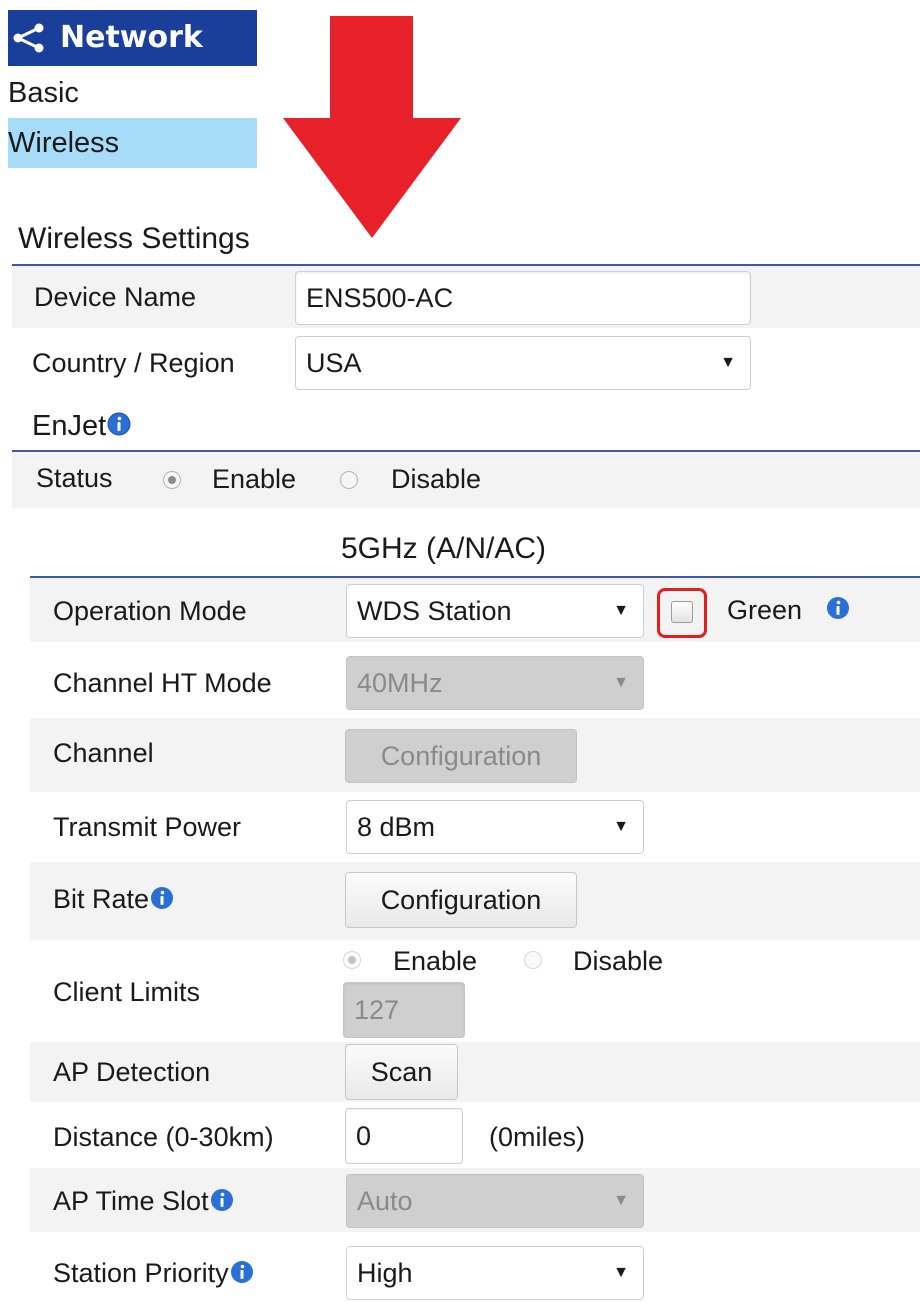  I want to click on enjet-label: EnJet, so click(69, 426).